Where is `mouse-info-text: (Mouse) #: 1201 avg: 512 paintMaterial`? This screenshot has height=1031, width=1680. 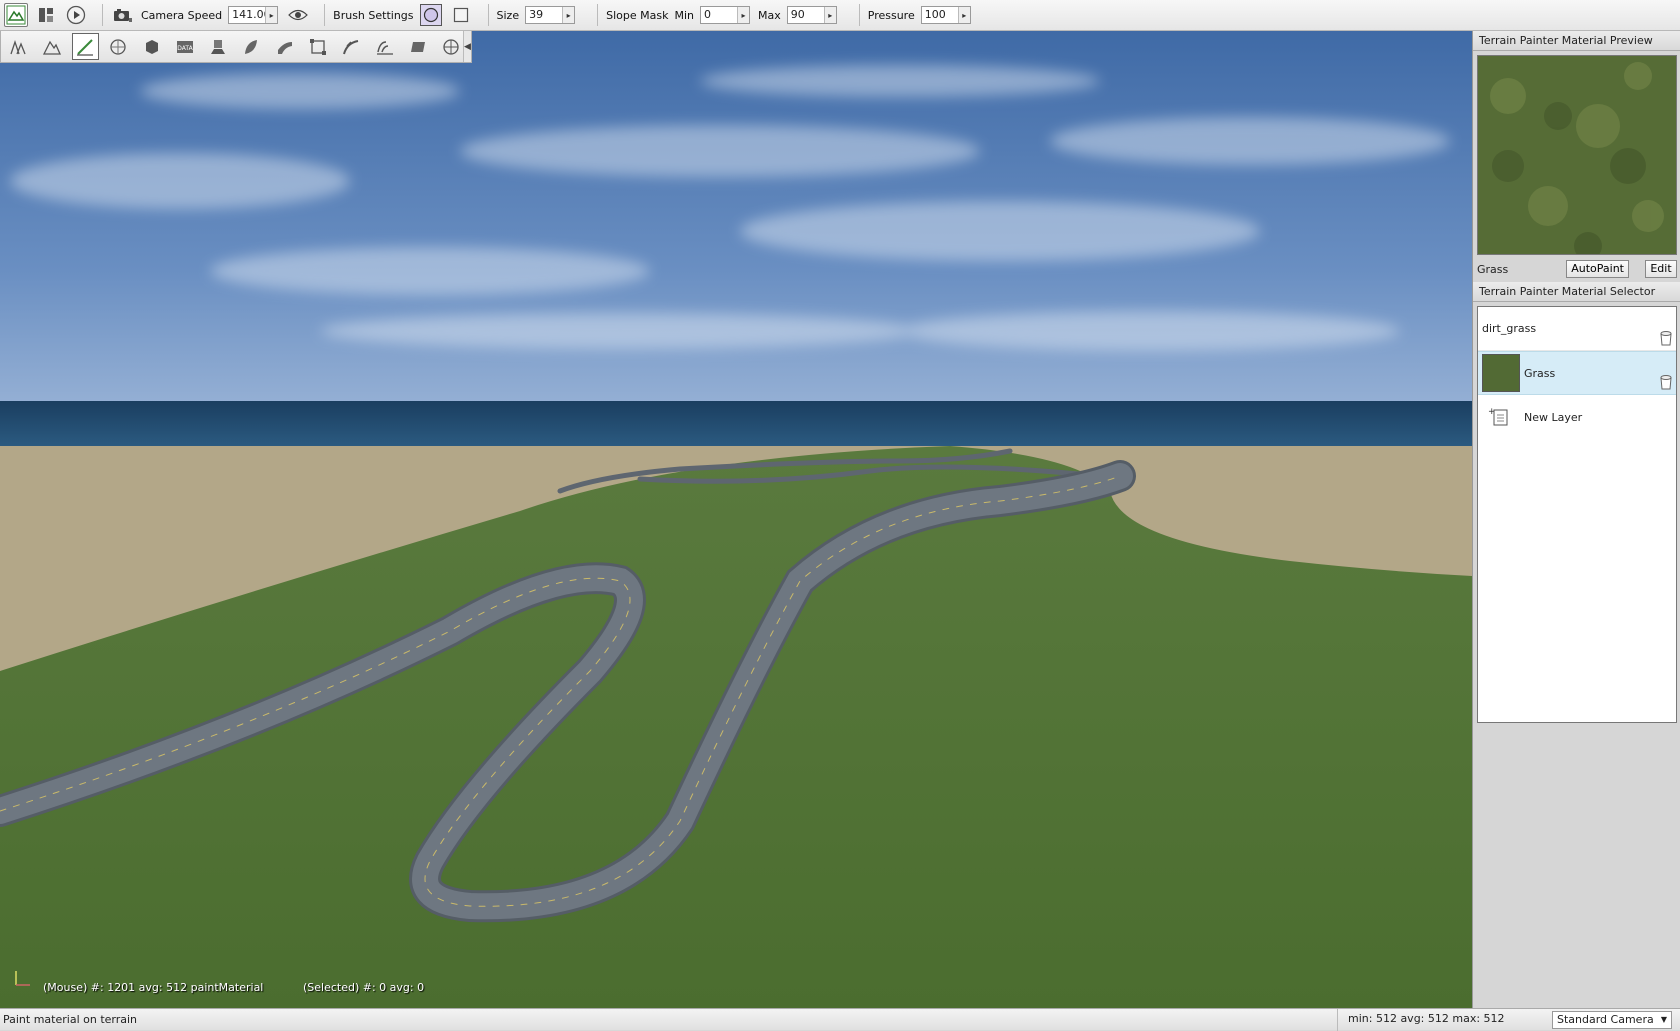
mouse-info-text: (Mouse) #: 1201 avg: 512 paintMaterial is located at coordinates (153, 987).